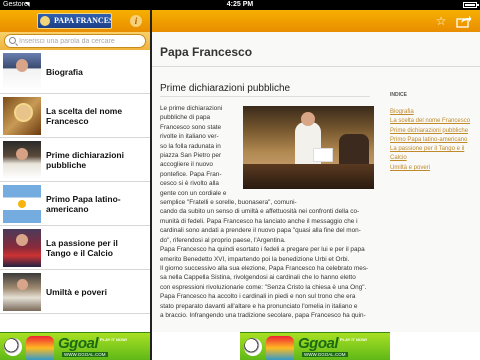  Describe the element at coordinates (22, 115) in the screenshot. I see `san-francesco-thumbnail` at that location.